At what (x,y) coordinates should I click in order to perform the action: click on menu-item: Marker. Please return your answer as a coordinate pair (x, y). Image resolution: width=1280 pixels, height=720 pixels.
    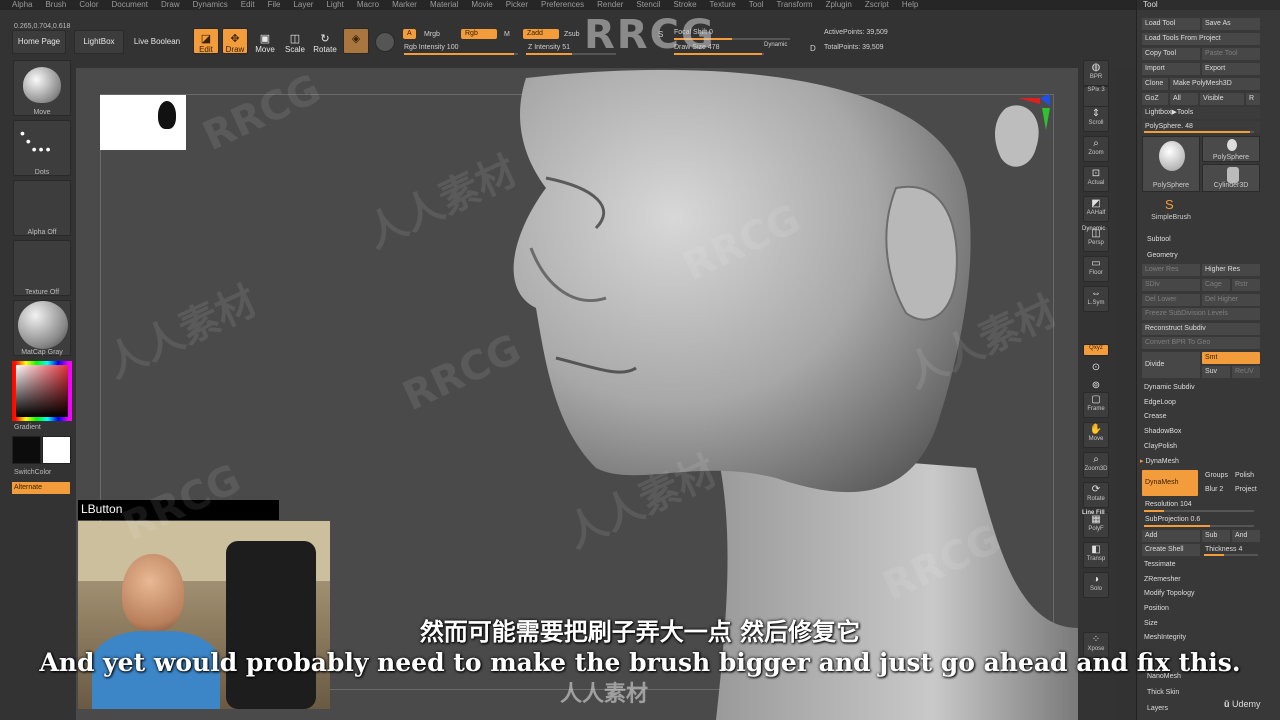
    Looking at the image, I should click on (404, 5).